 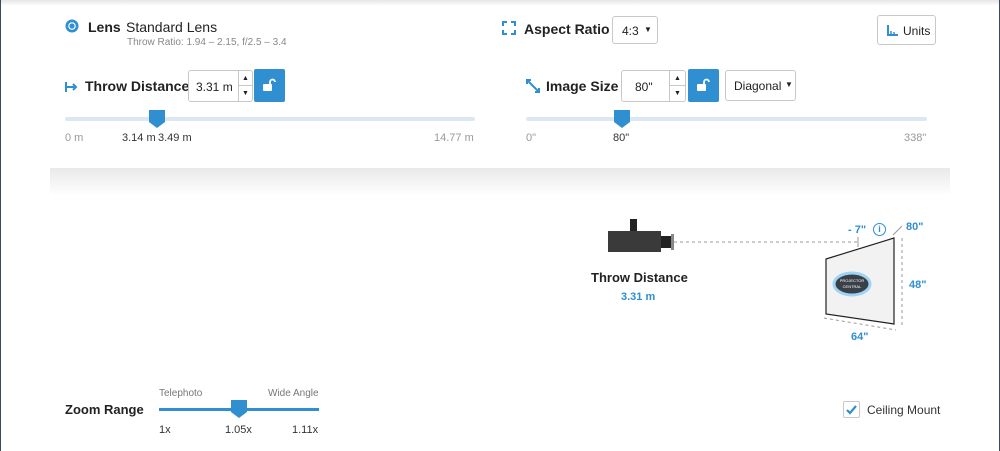 What do you see at coordinates (500, 182) in the screenshot?
I see `section-divider` at bounding box center [500, 182].